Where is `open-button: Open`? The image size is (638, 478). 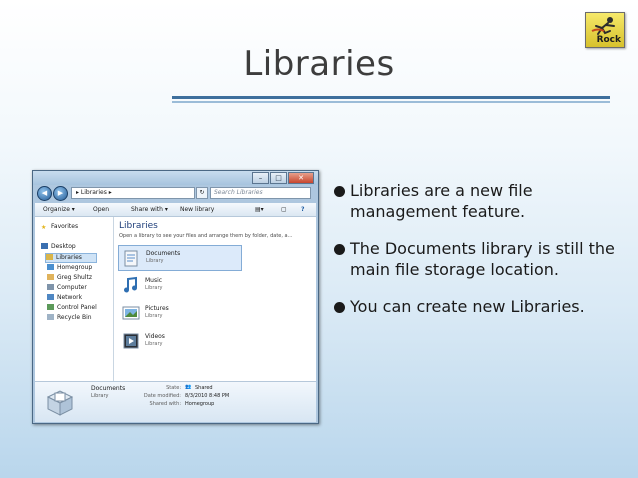 open-button: Open is located at coordinates (101, 209).